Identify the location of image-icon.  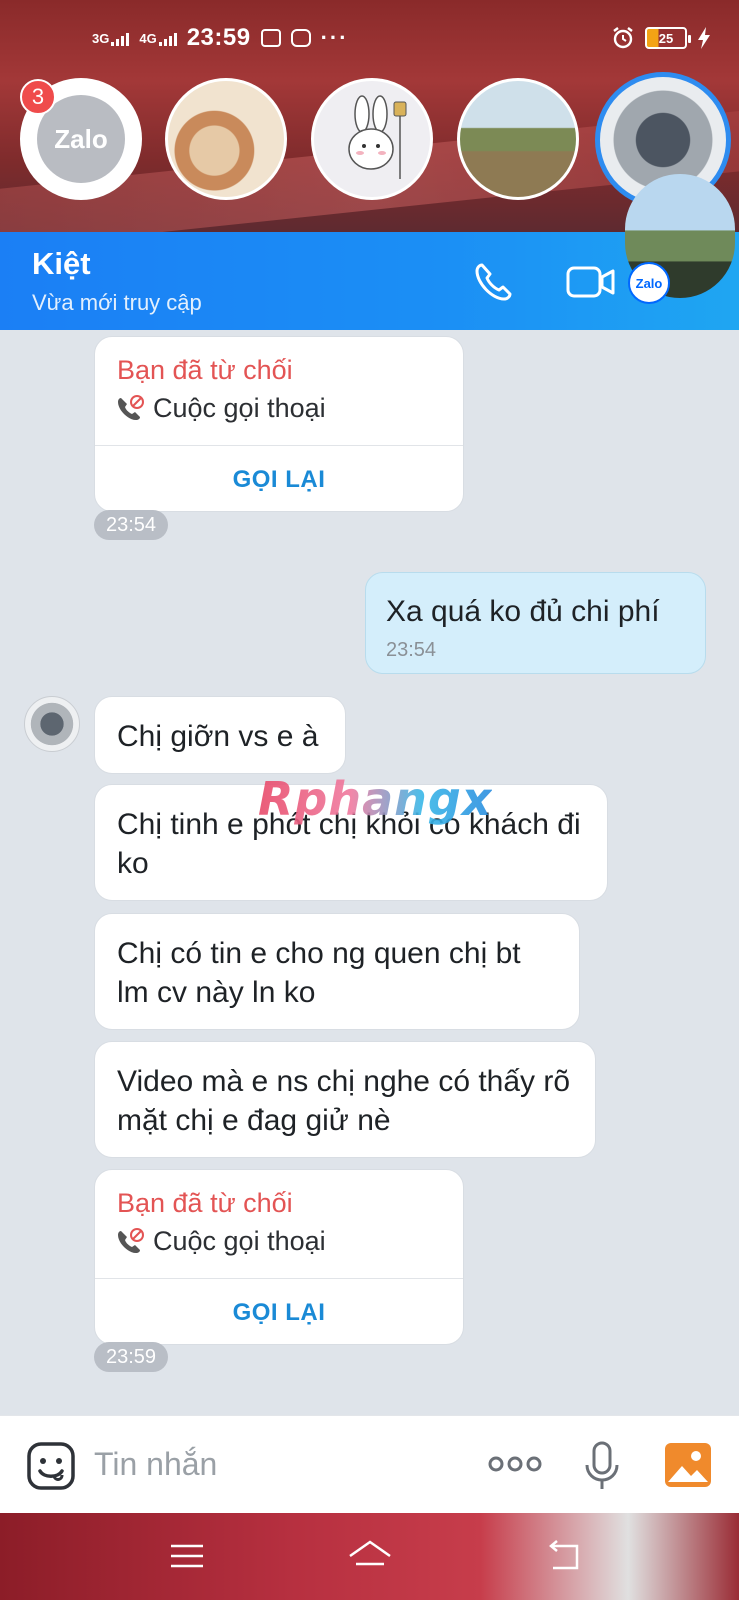
(688, 1465).